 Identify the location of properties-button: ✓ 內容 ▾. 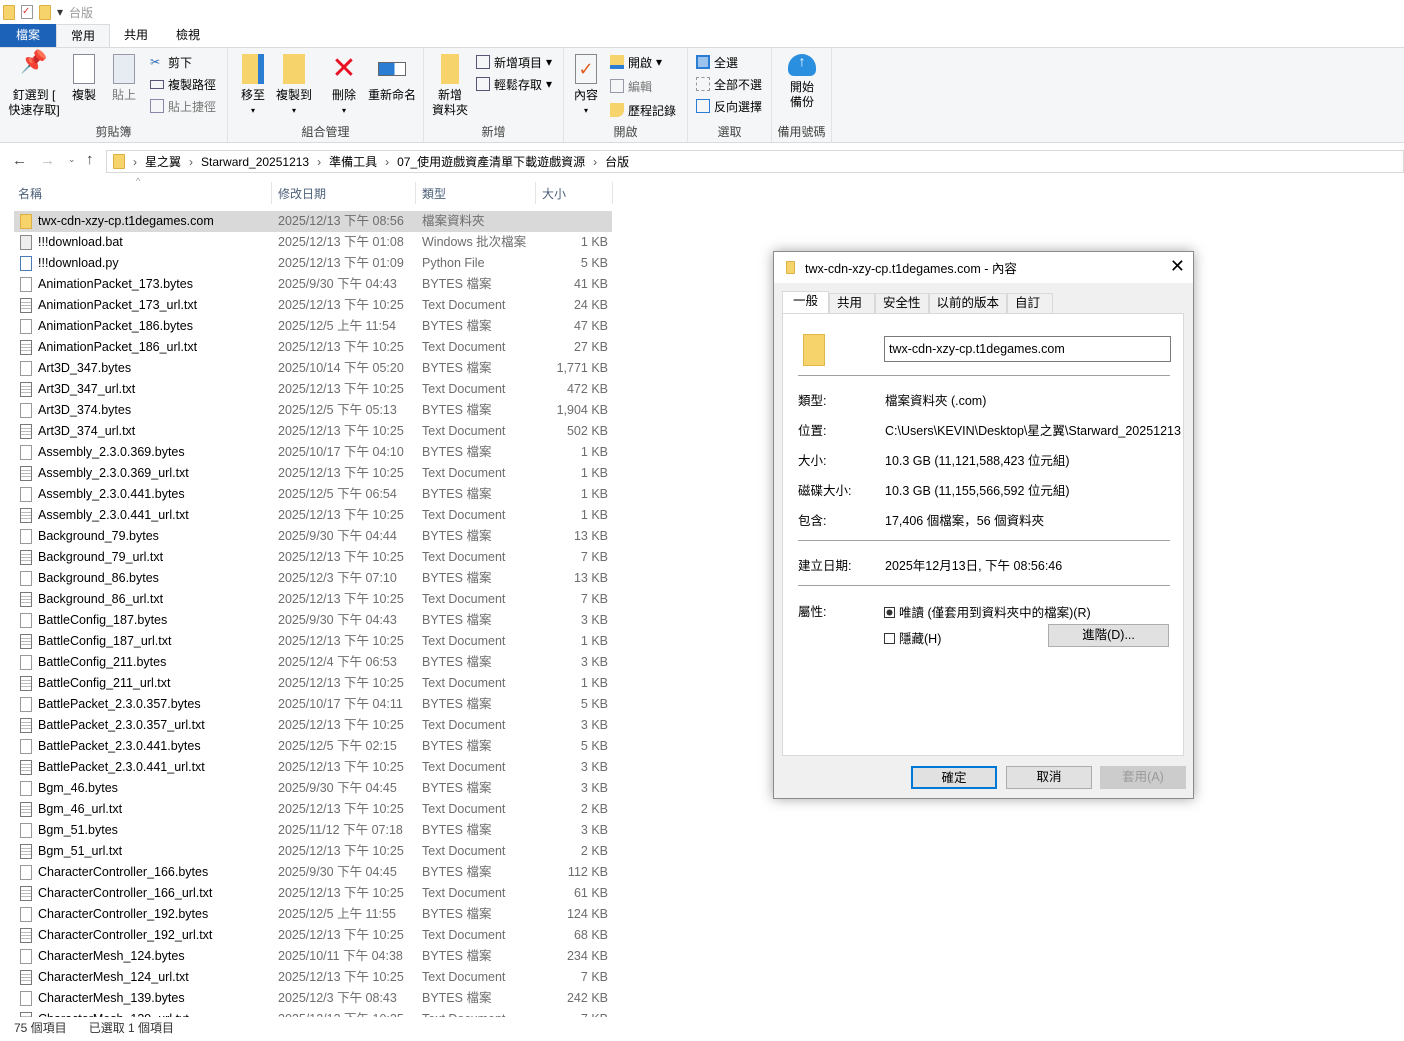
(586, 86).